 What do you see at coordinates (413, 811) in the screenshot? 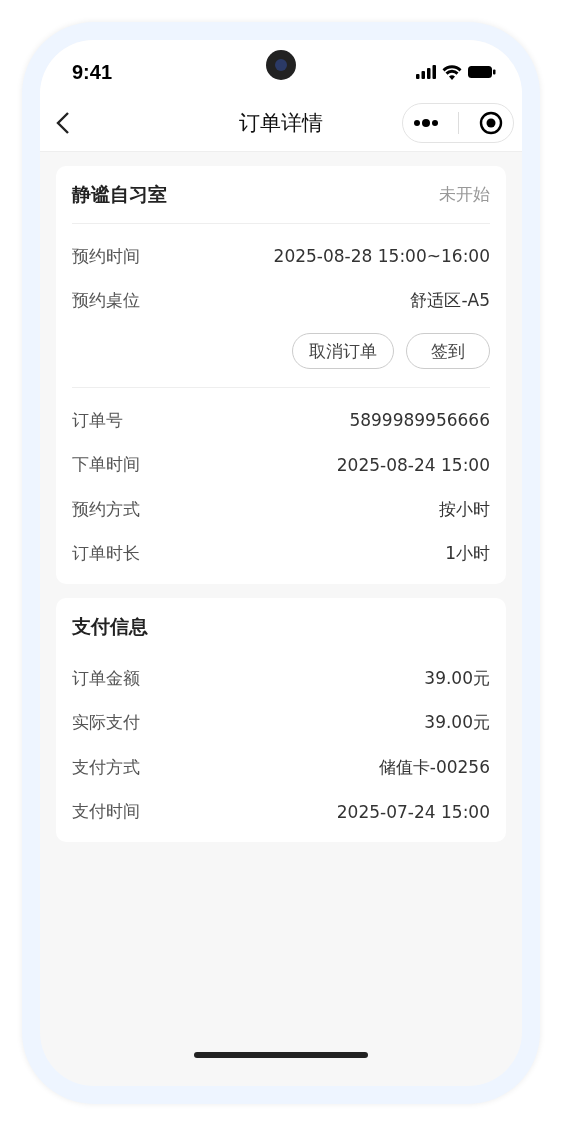
I see `field-value: 2025-07-24 15:00` at bounding box center [413, 811].